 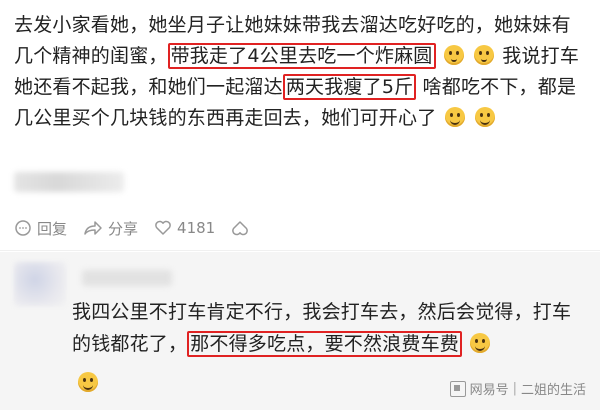 I want to click on avatar, so click(x=40, y=284).